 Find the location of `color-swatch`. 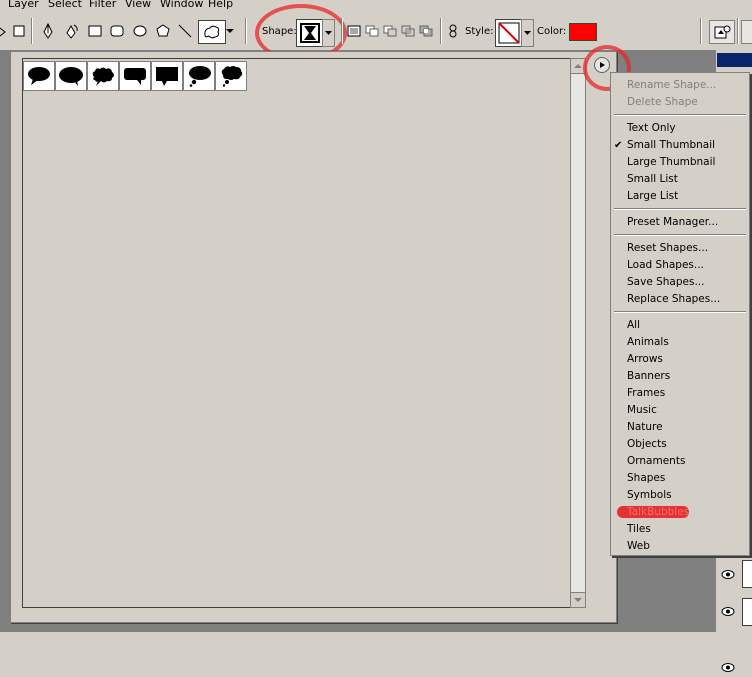

color-swatch is located at coordinates (583, 32).